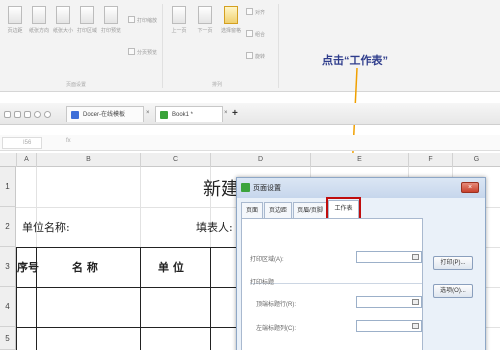 The height and width of the screenshot is (350, 500). I want to click on unit-name-label: 单位名称:, so click(46, 227).